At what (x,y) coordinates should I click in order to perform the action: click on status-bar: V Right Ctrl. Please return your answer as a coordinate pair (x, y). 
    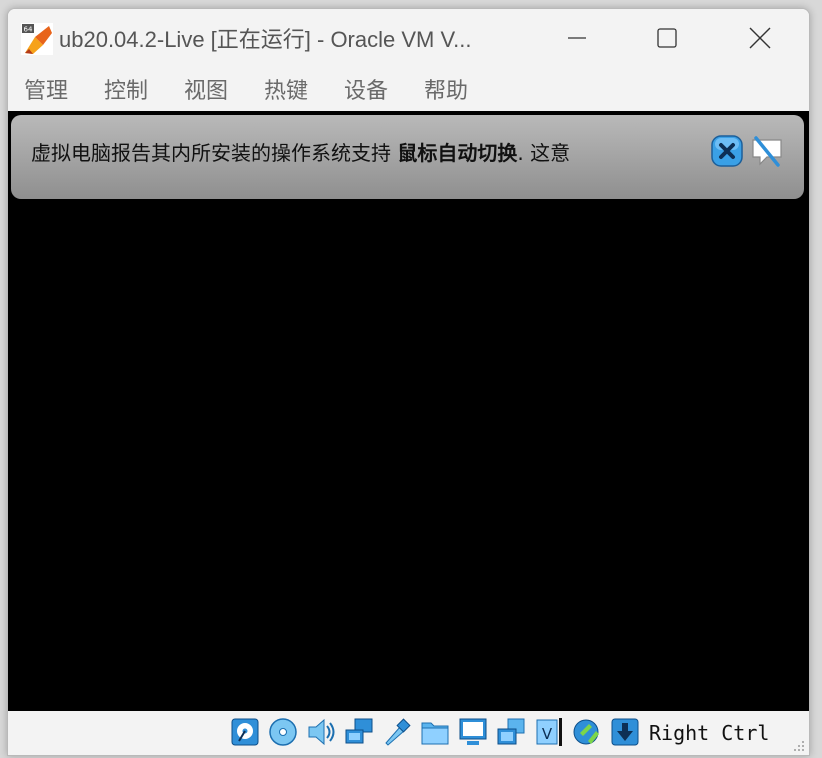
    Looking at the image, I should click on (408, 733).